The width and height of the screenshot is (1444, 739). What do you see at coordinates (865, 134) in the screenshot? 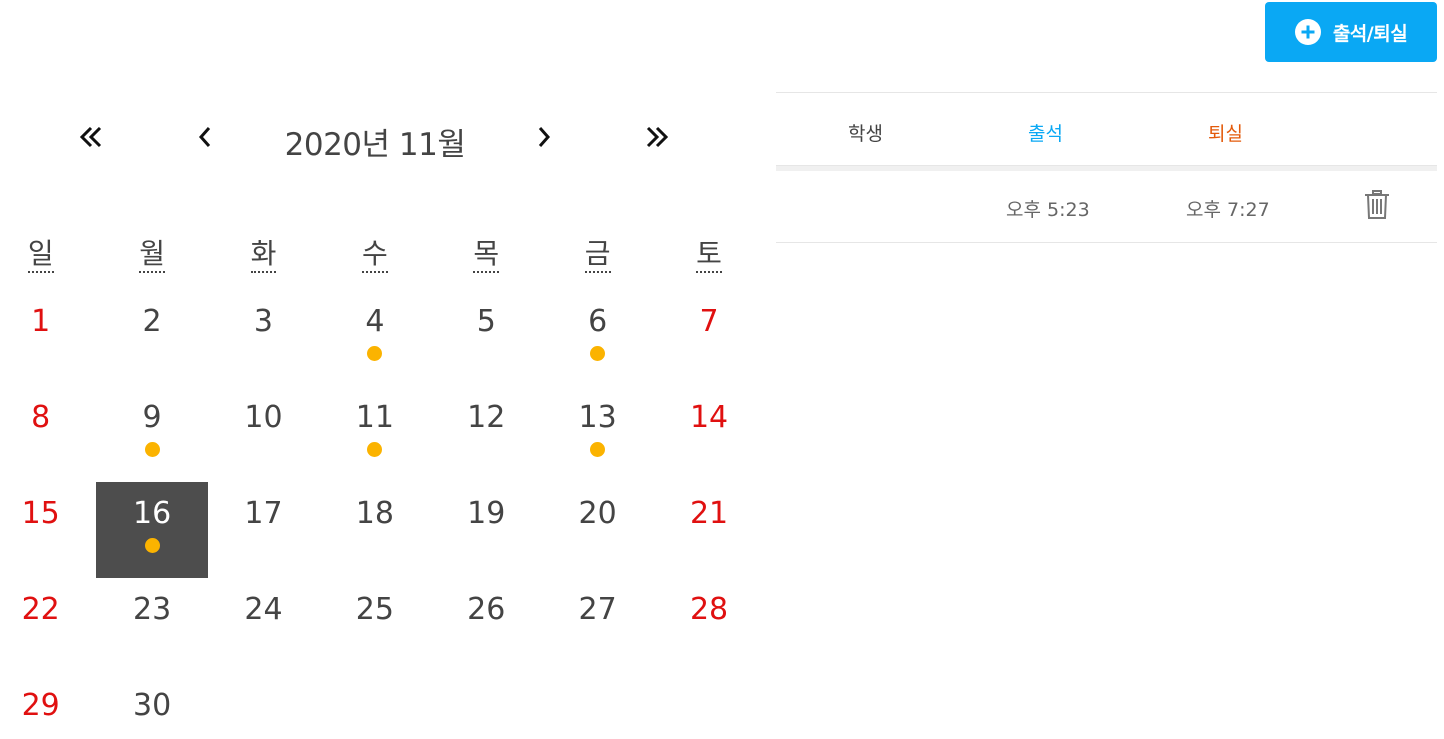
I see `header-student: 학생` at bounding box center [865, 134].